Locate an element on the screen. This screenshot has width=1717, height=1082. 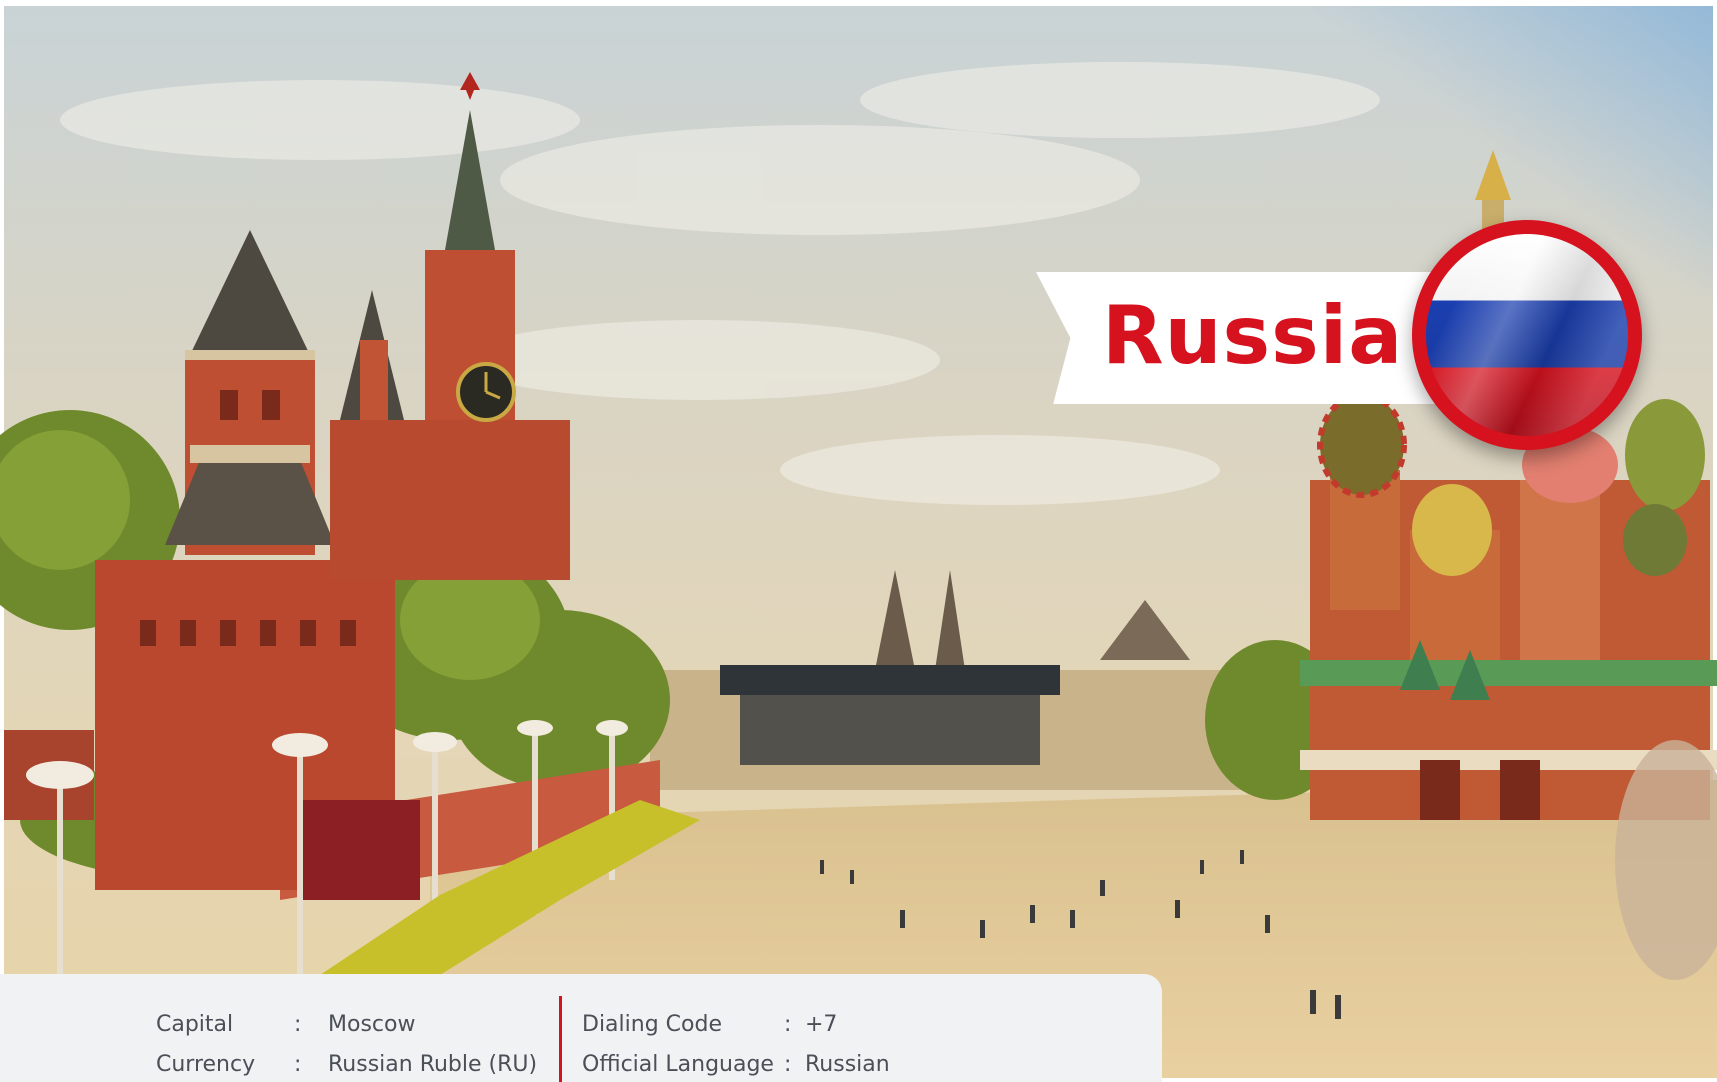
dialing-code-label: Dialing Code is located at coordinates (652, 1024).